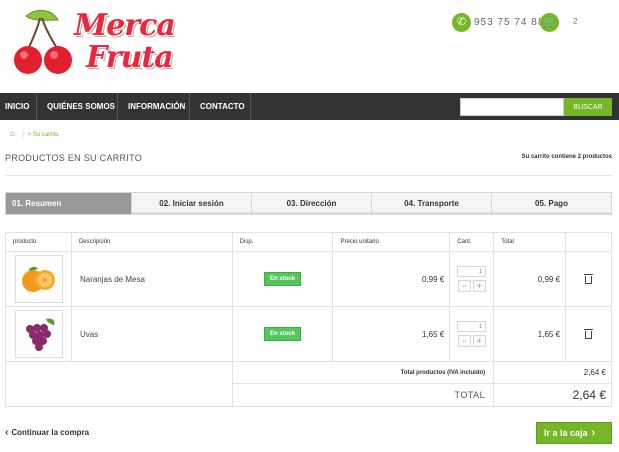 This screenshot has width=619, height=452. Describe the element at coordinates (220, 106) in the screenshot. I see `nav-item-contacto: CONTACTO` at that location.